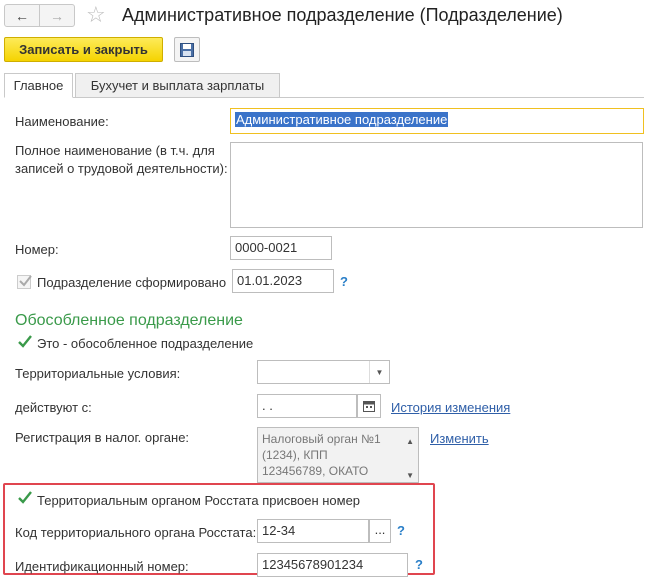  Describe the element at coordinates (102, 566) in the screenshot. I see `identification-number-label: Идентификационный номер:` at that location.